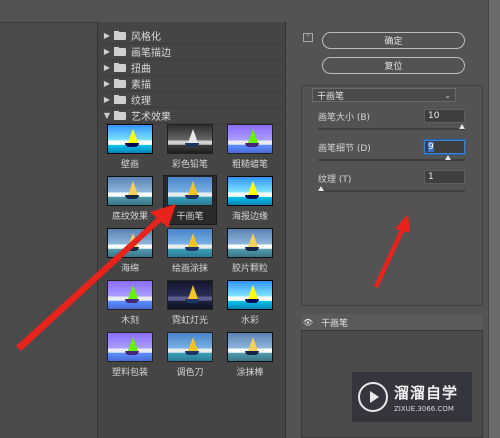 The width and height of the screenshot is (500, 438). What do you see at coordinates (384, 95) in the screenshot?
I see `filter-select: 干画笔 ⌄` at bounding box center [384, 95].